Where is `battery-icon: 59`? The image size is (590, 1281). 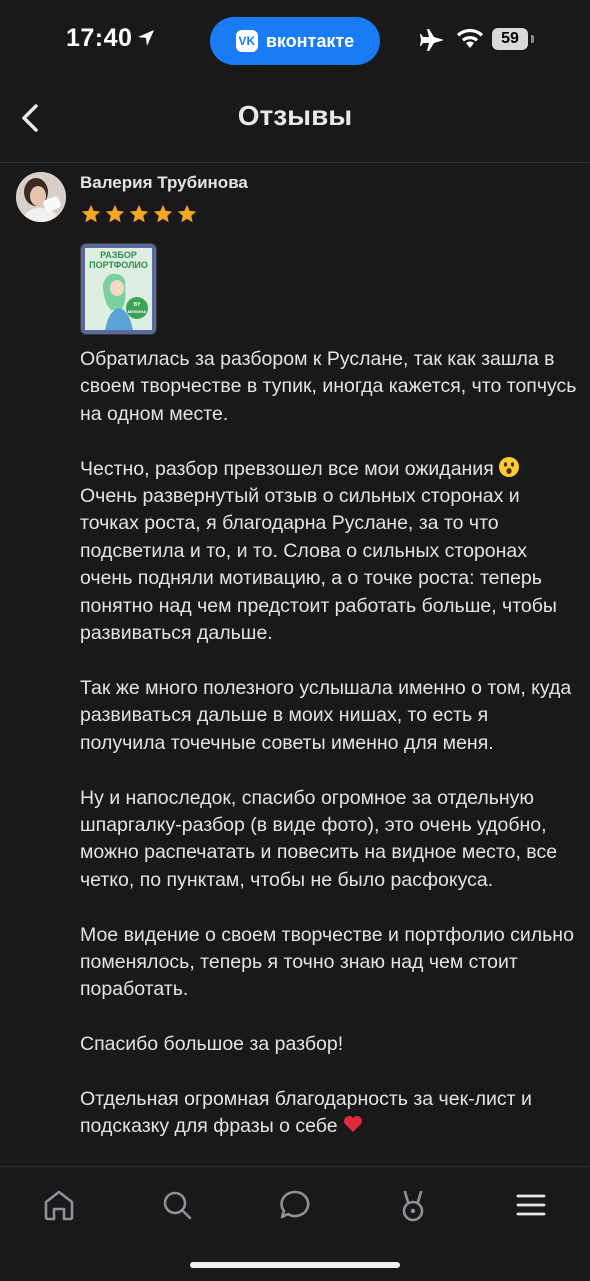
battery-icon: 59 is located at coordinates (510, 39).